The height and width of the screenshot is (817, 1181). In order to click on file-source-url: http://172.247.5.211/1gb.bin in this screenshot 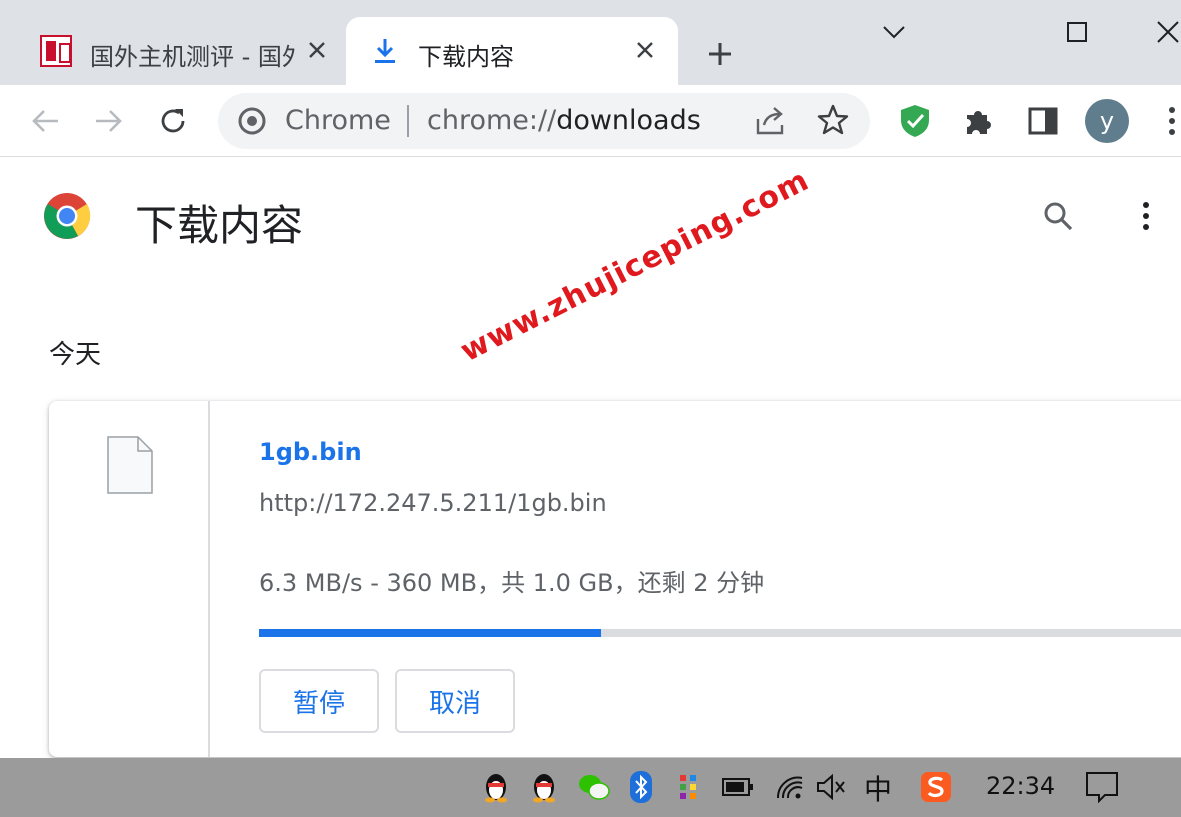, I will do `click(433, 503)`.